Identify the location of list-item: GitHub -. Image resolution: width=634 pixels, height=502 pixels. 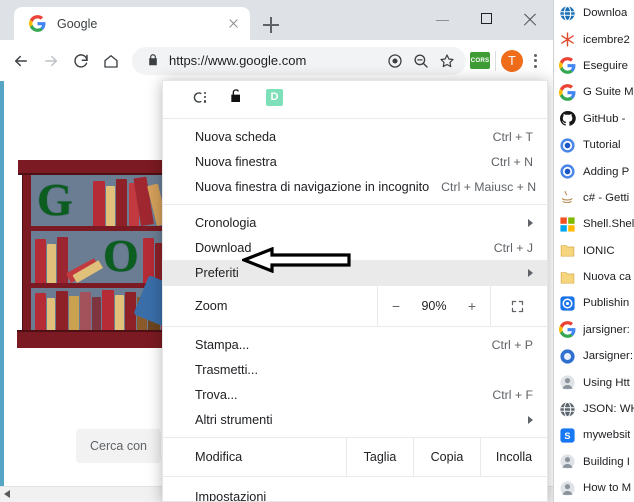
(594, 119).